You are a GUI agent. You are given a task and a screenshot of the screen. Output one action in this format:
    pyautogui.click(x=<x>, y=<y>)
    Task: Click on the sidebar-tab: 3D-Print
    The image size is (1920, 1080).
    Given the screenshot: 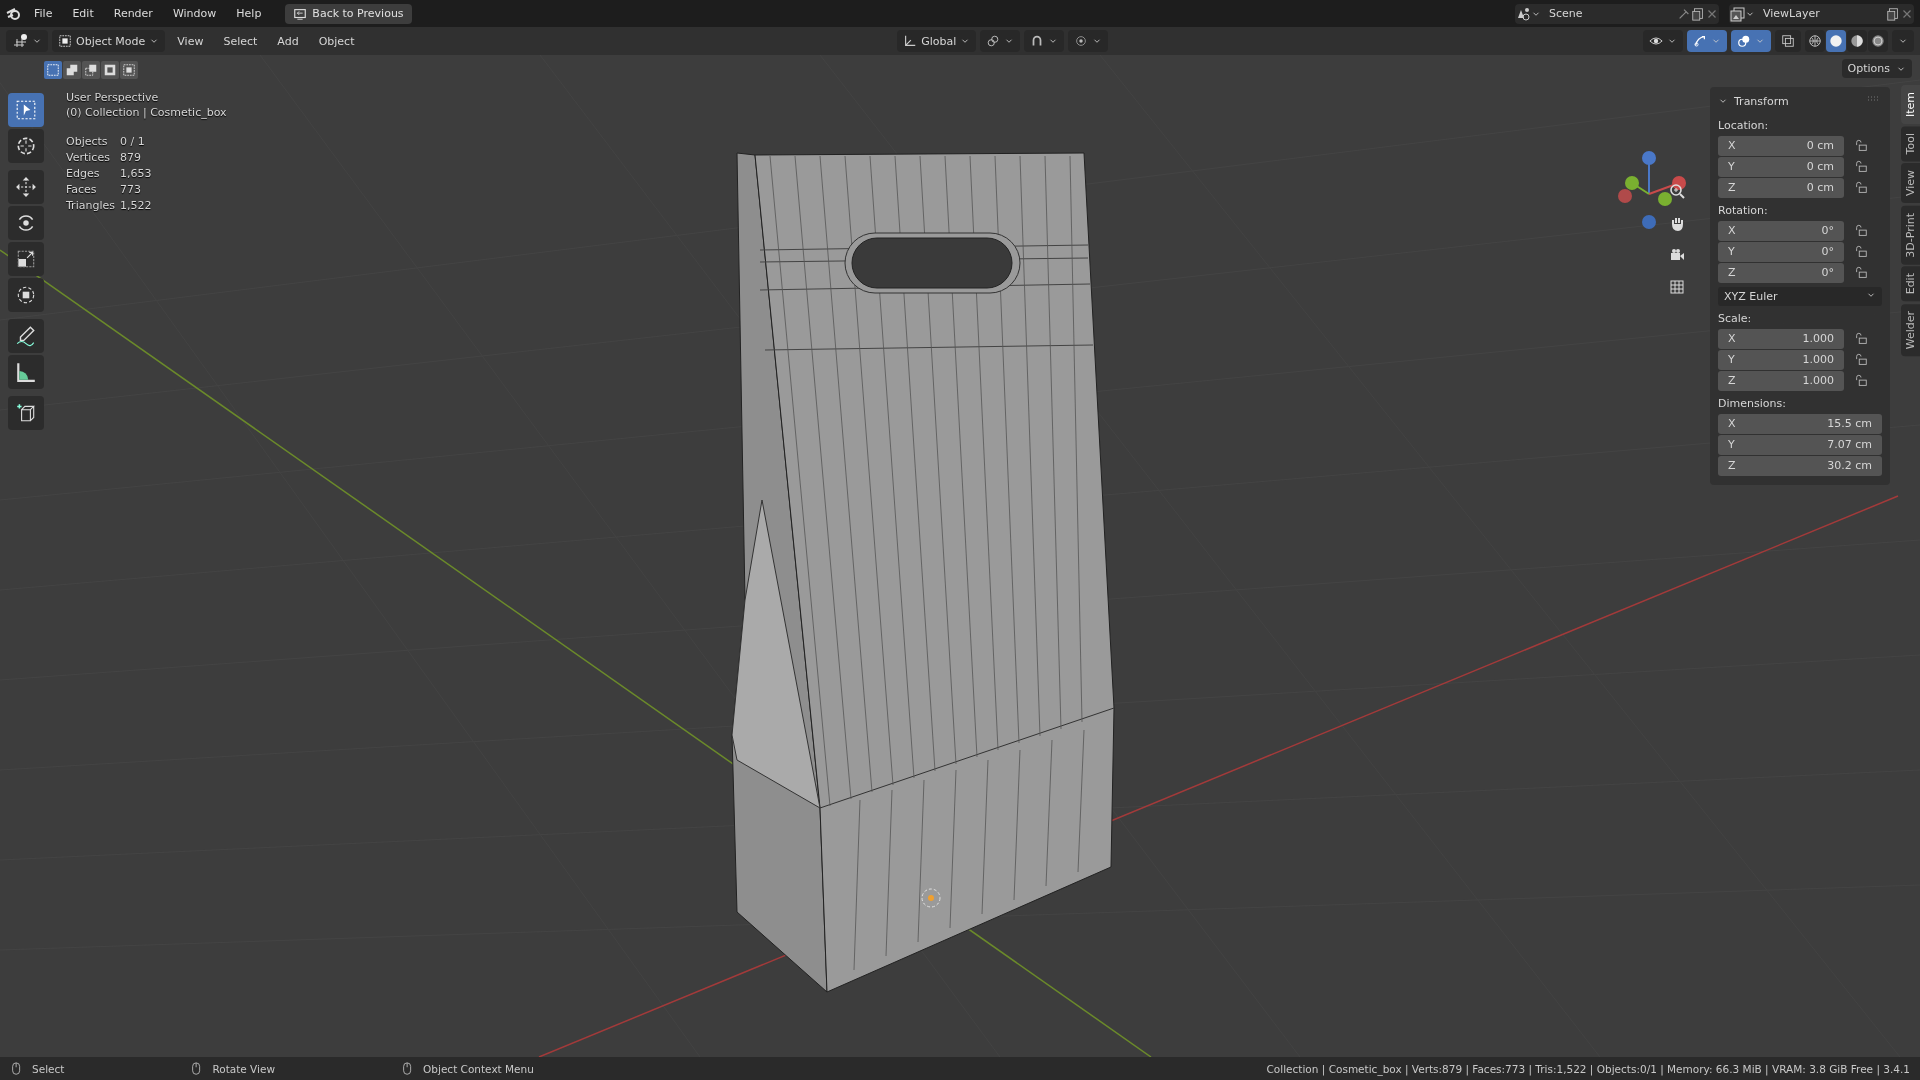 What is the action you would take?
    pyautogui.click(x=1910, y=235)
    